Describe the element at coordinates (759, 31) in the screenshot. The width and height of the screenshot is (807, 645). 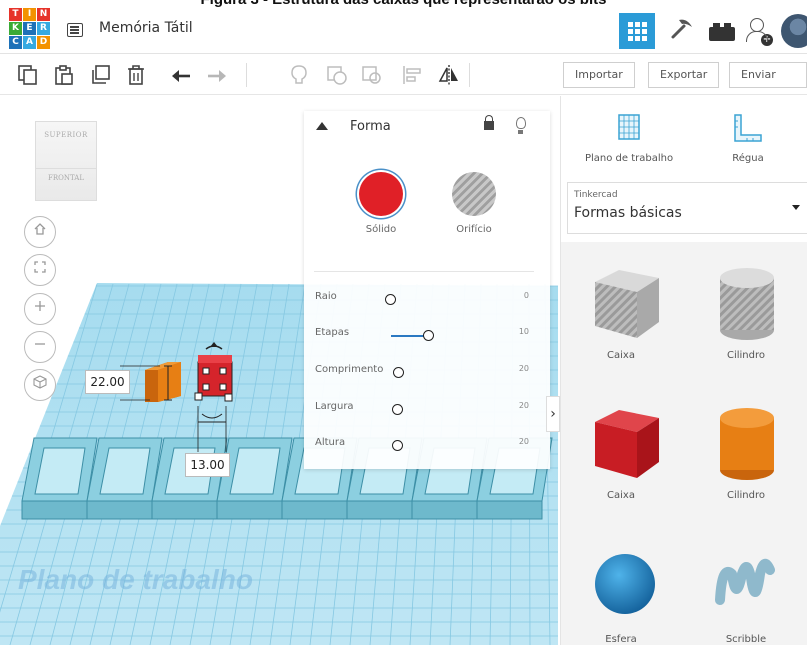
I see `invite-user-button: +` at that location.